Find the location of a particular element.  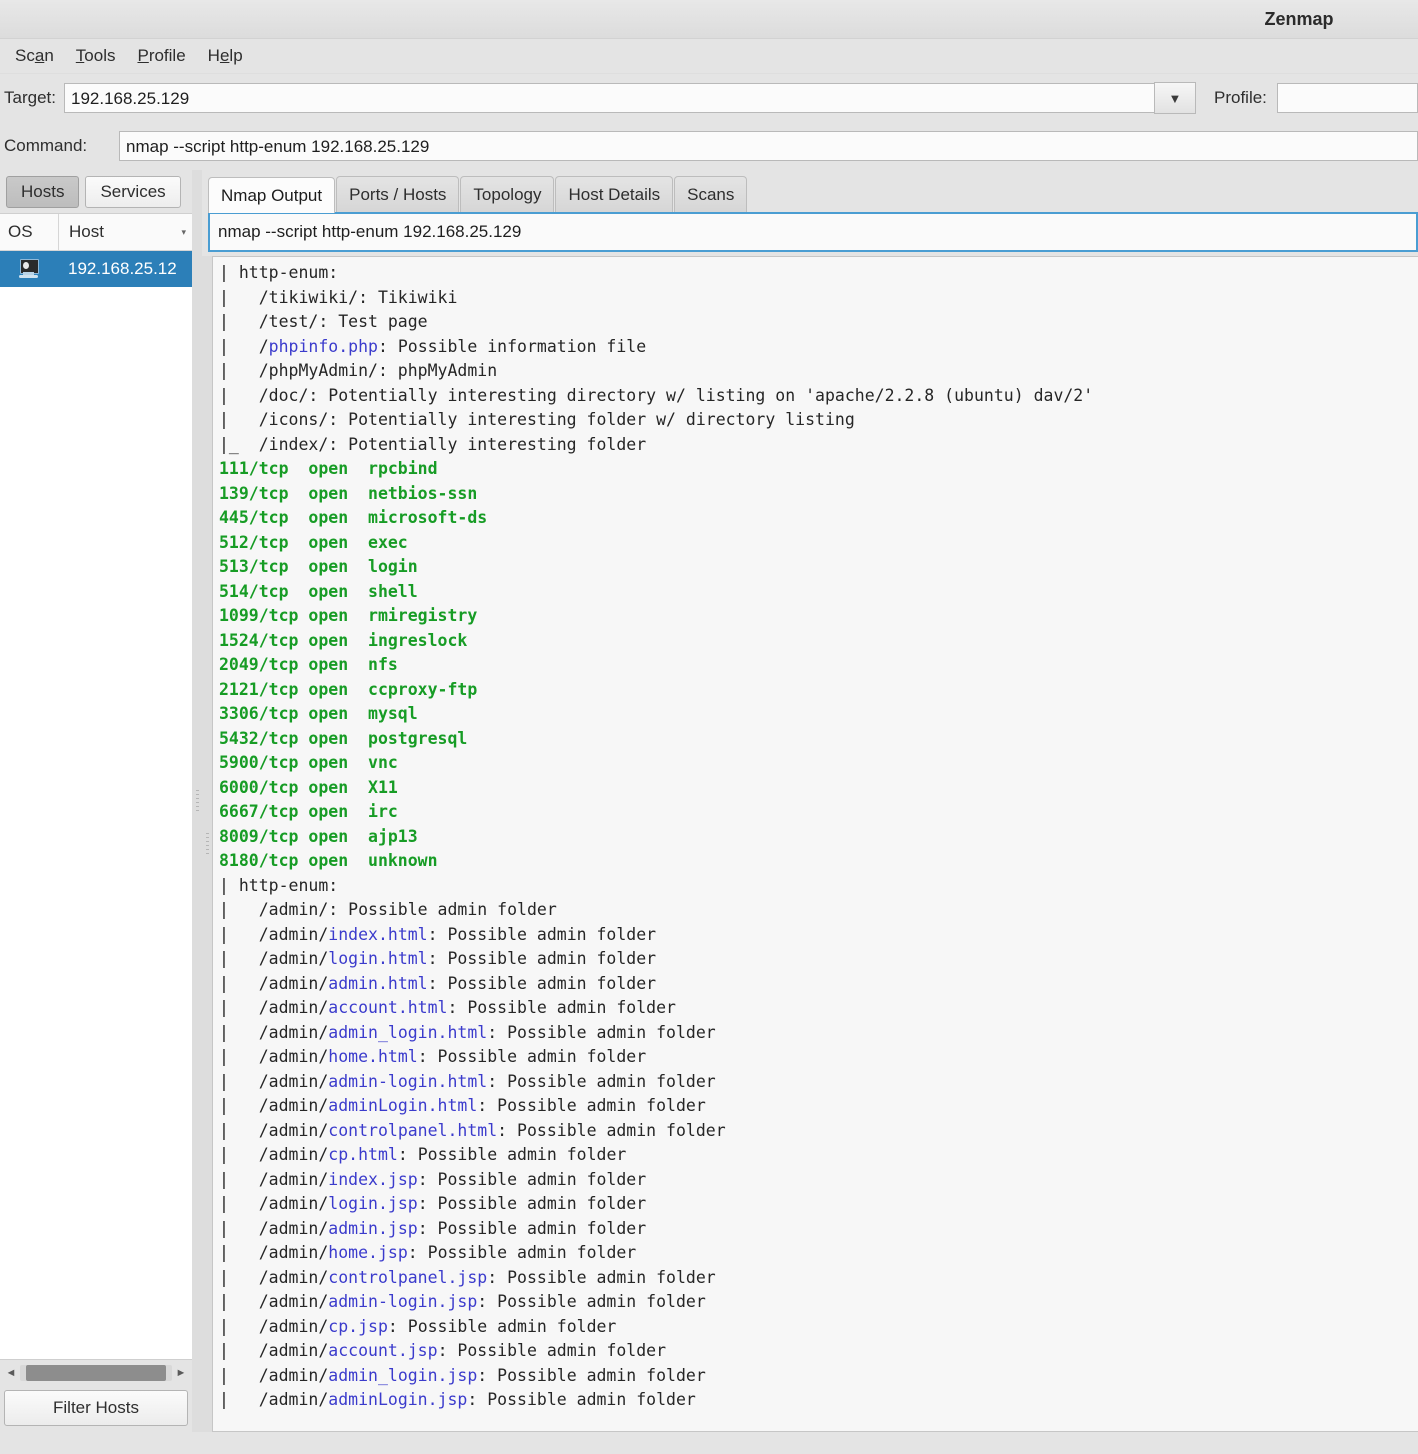

port-entry: 445/tcp open microsoft-ds is located at coordinates (353, 517).